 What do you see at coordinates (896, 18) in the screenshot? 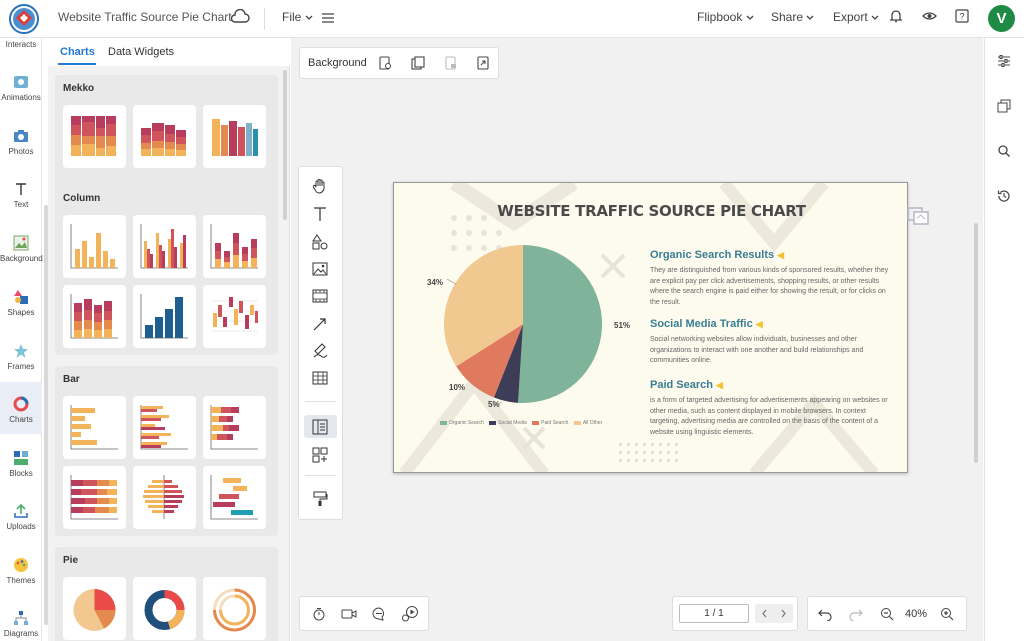
I see `bell-icon` at bounding box center [896, 18].